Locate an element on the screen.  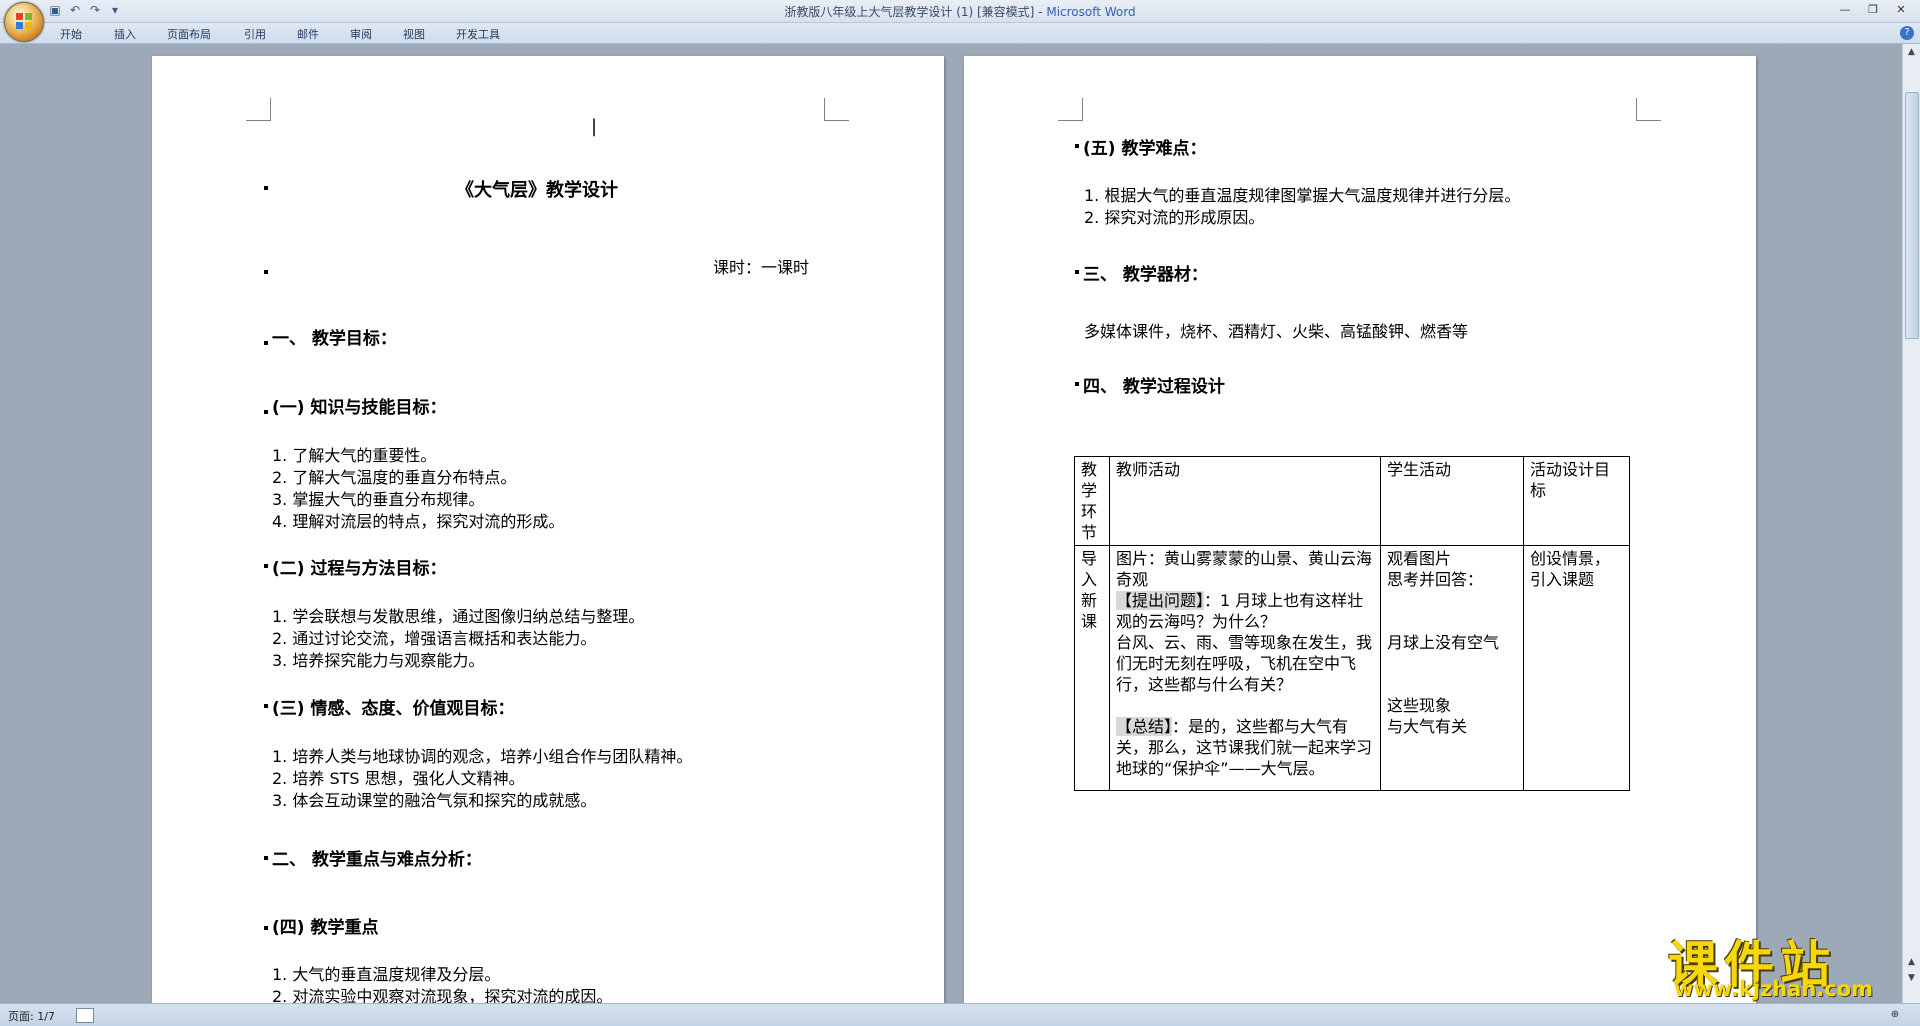
subsection-heading: (四) 教学重点 is located at coordinates (325, 928).